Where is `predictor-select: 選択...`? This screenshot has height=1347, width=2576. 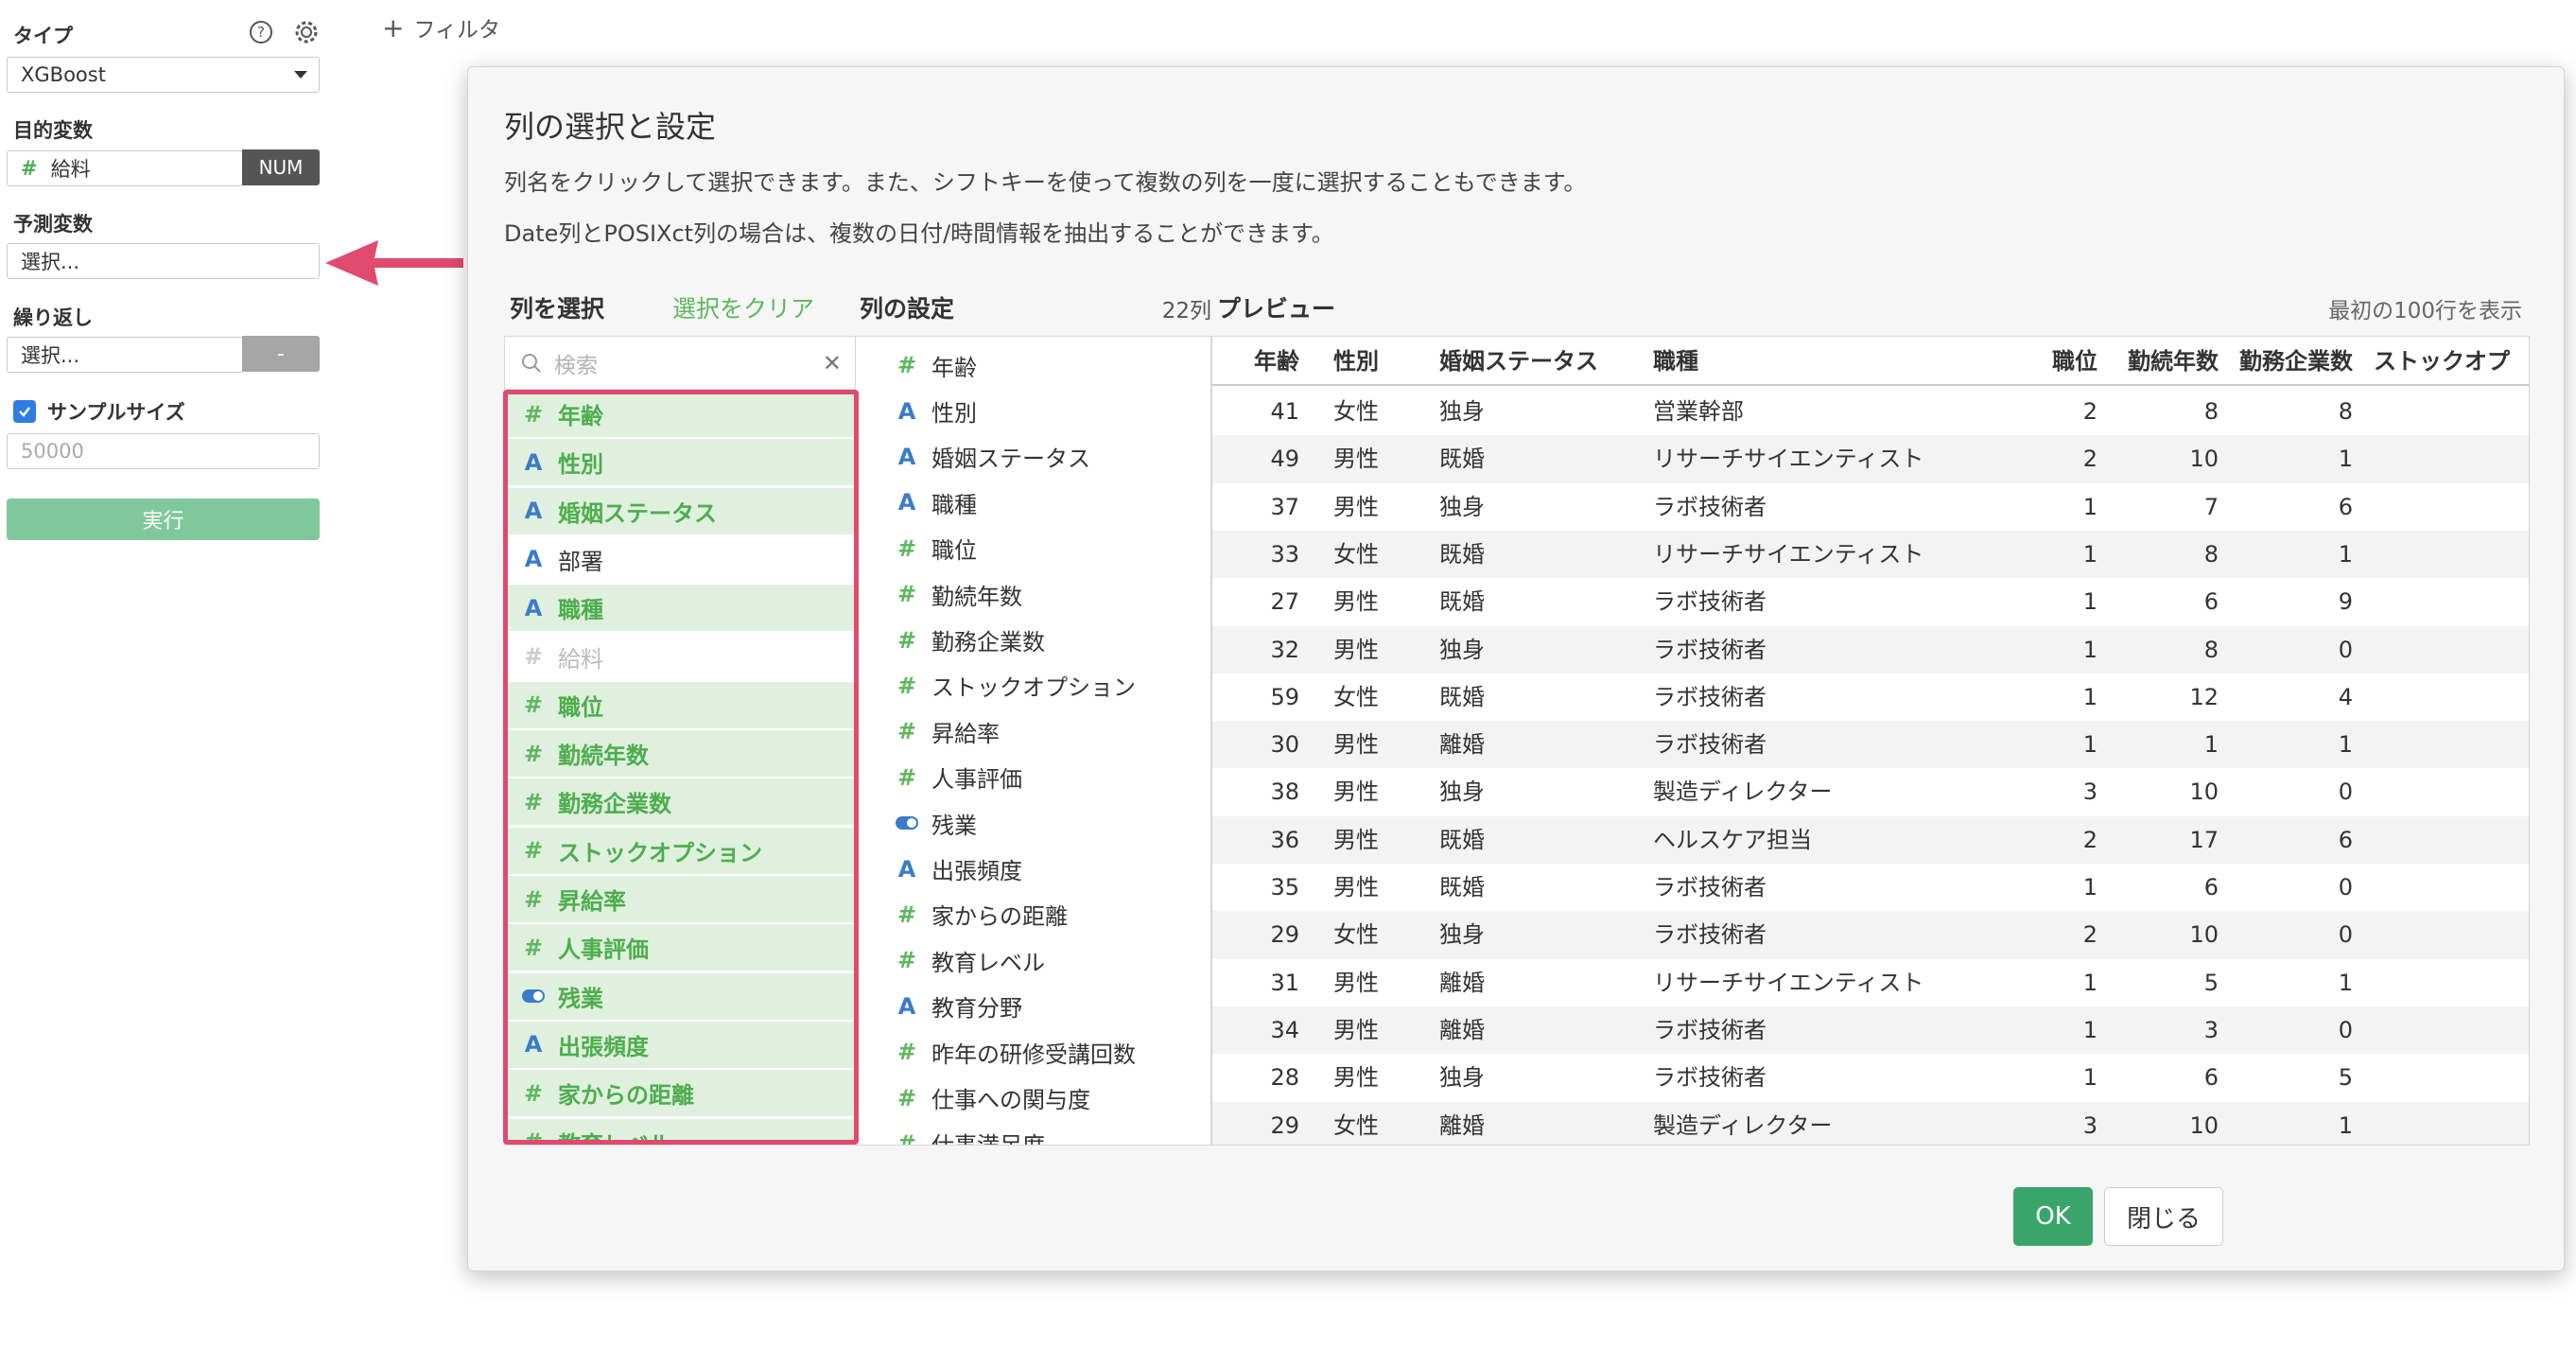 predictor-select: 選択... is located at coordinates (163, 261).